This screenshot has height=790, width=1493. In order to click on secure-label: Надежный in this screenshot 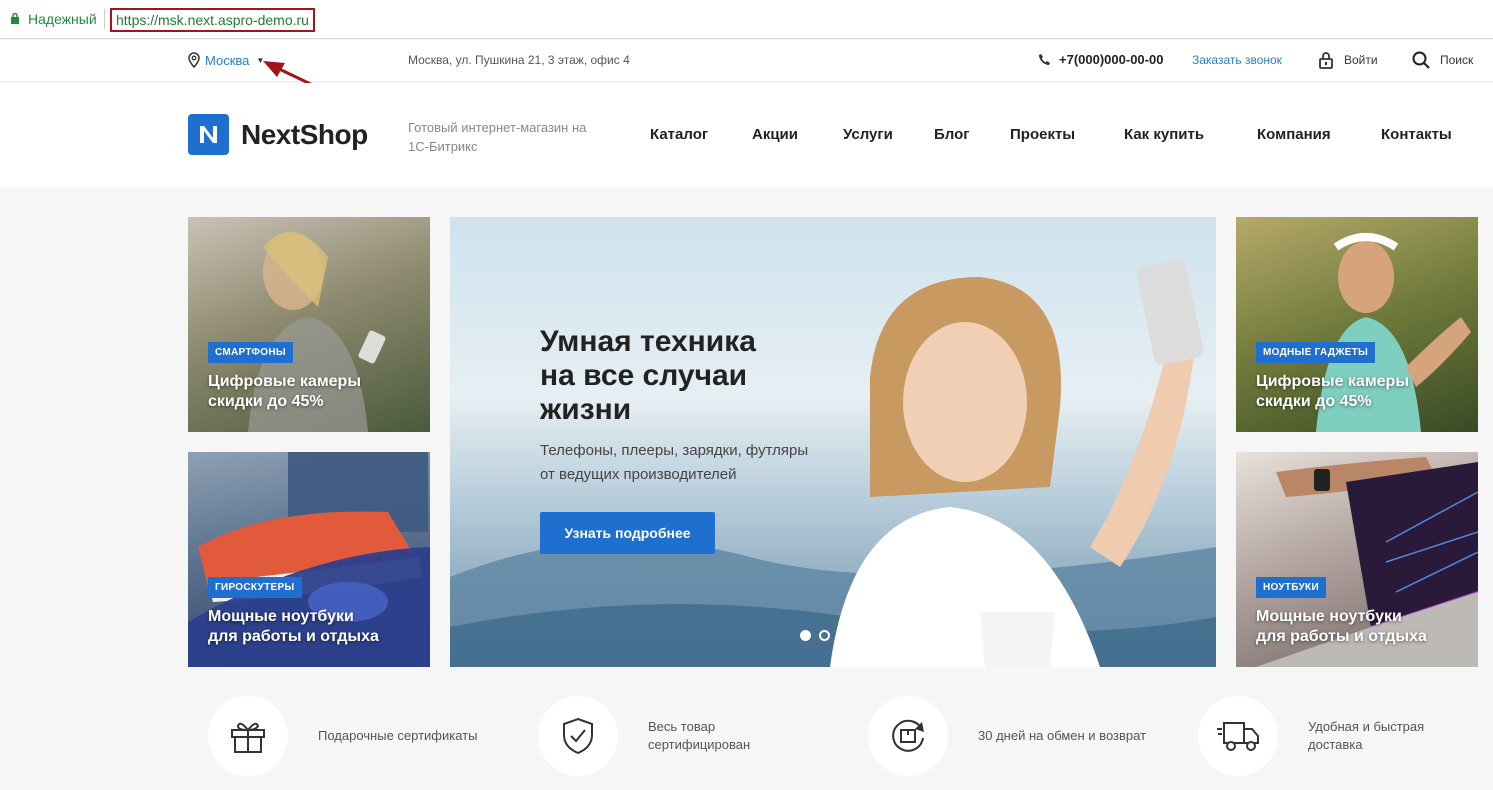, I will do `click(62, 19)`.